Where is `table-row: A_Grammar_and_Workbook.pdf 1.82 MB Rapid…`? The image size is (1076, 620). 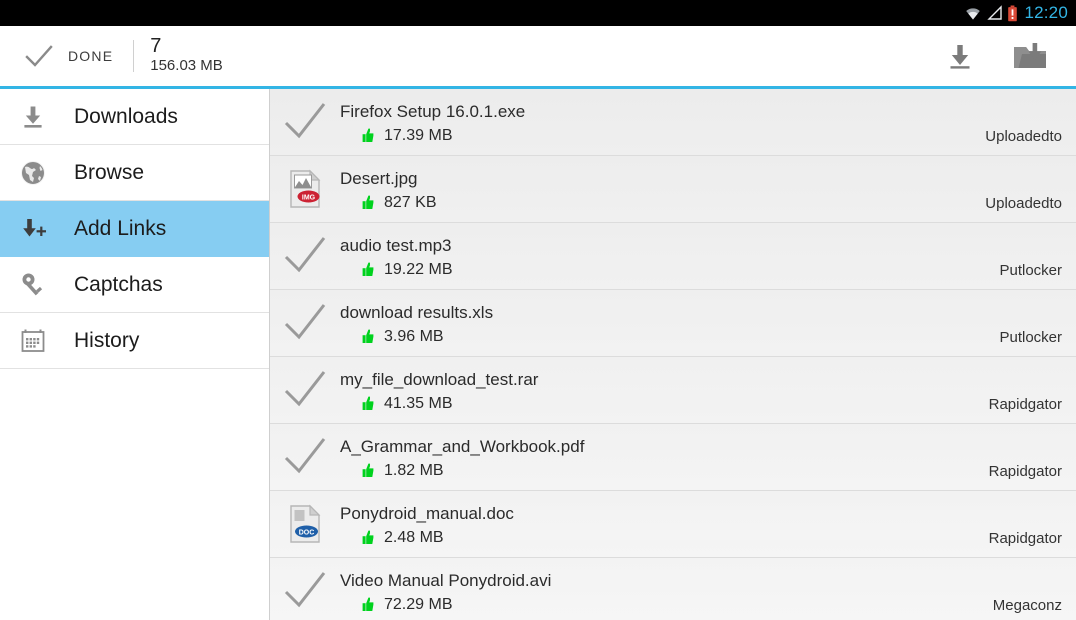
table-row: A_Grammar_and_Workbook.pdf 1.82 MB Rapid… is located at coordinates (673, 457).